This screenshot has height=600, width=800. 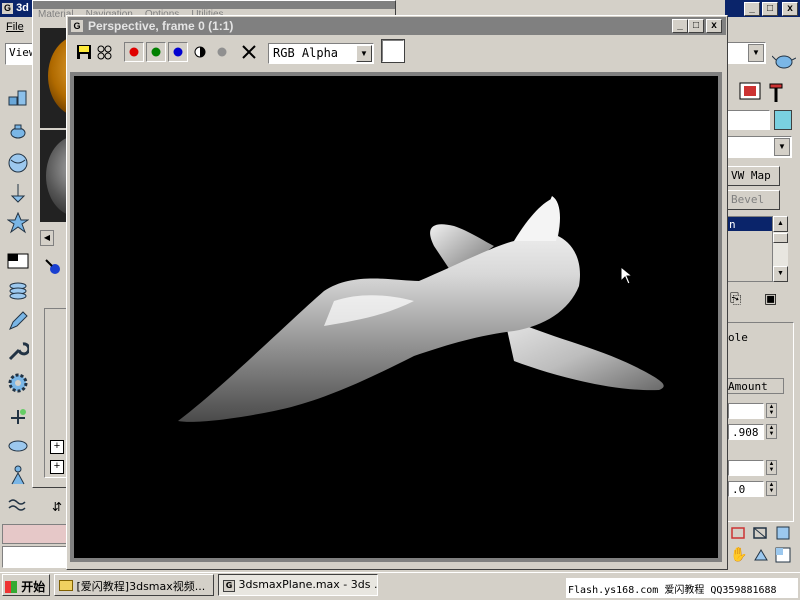 What do you see at coordinates (35, 557) in the screenshot?
I see `left-bottom-field` at bounding box center [35, 557].